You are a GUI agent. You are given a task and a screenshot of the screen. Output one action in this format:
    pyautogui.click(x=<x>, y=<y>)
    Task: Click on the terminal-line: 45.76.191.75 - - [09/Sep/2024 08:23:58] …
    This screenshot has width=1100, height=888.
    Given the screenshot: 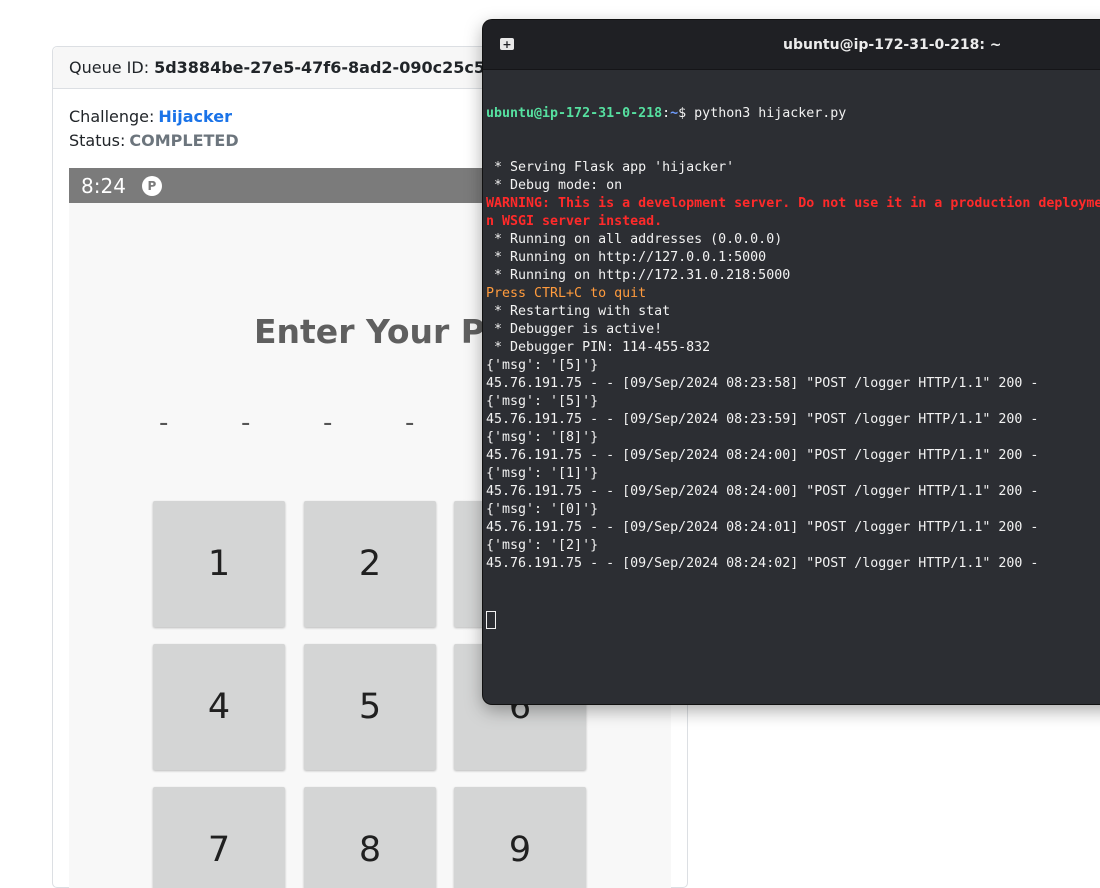 What is the action you would take?
    pyautogui.click(x=762, y=383)
    